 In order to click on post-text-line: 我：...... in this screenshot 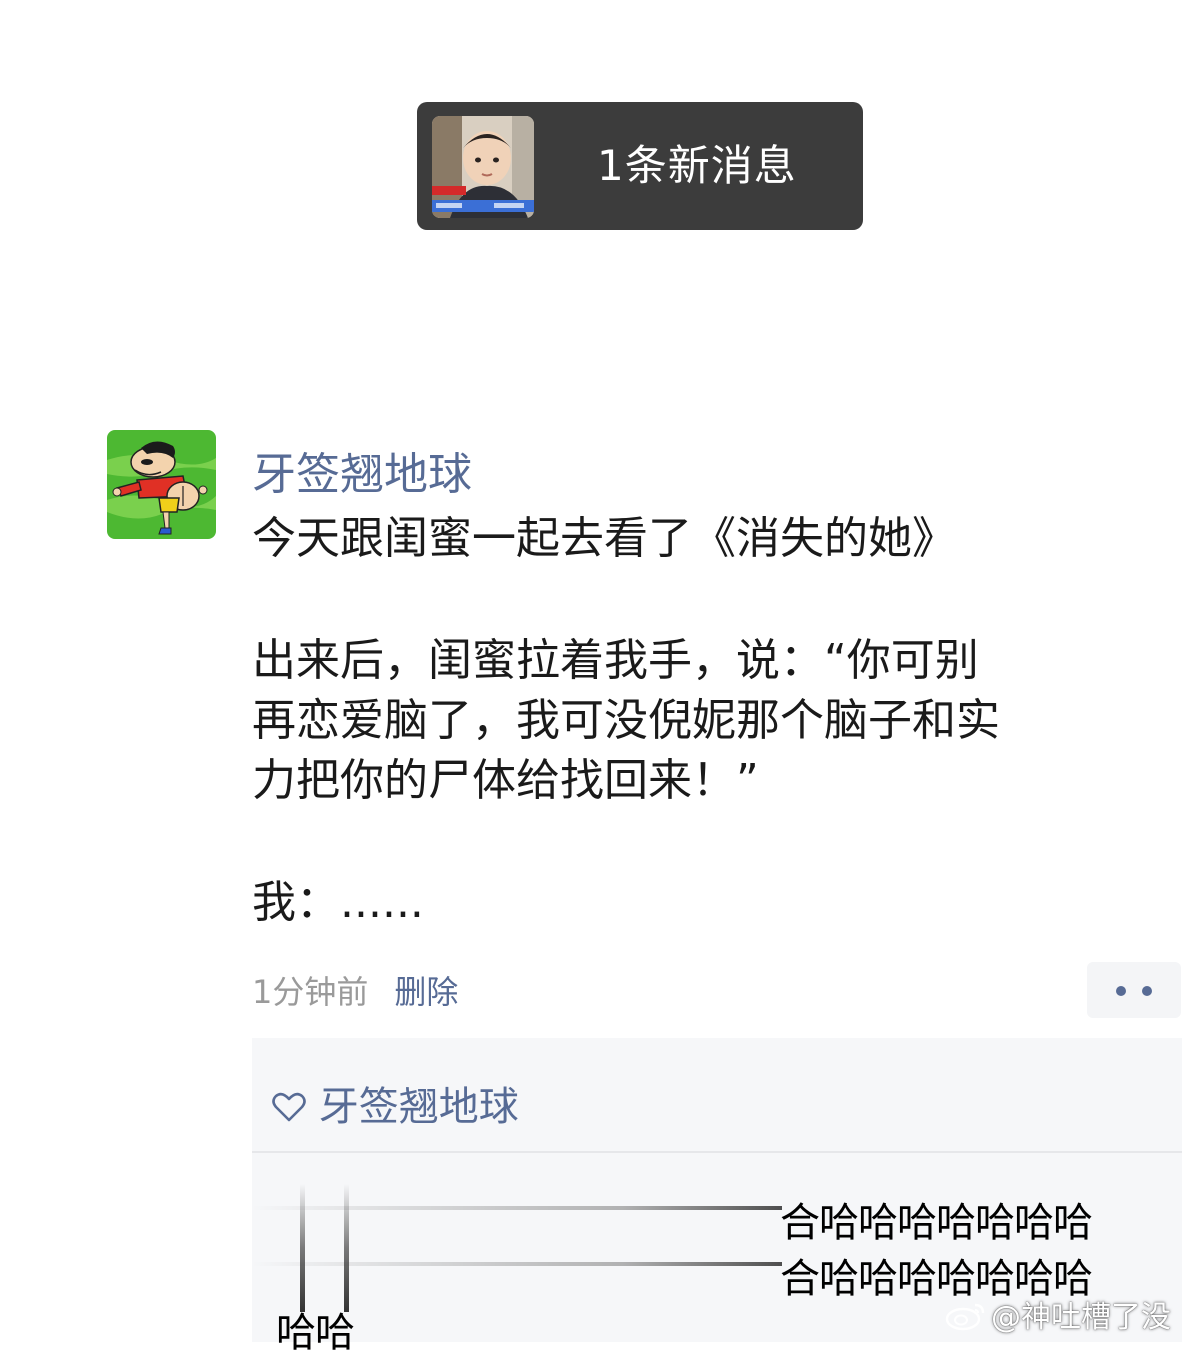, I will do `click(338, 902)`.